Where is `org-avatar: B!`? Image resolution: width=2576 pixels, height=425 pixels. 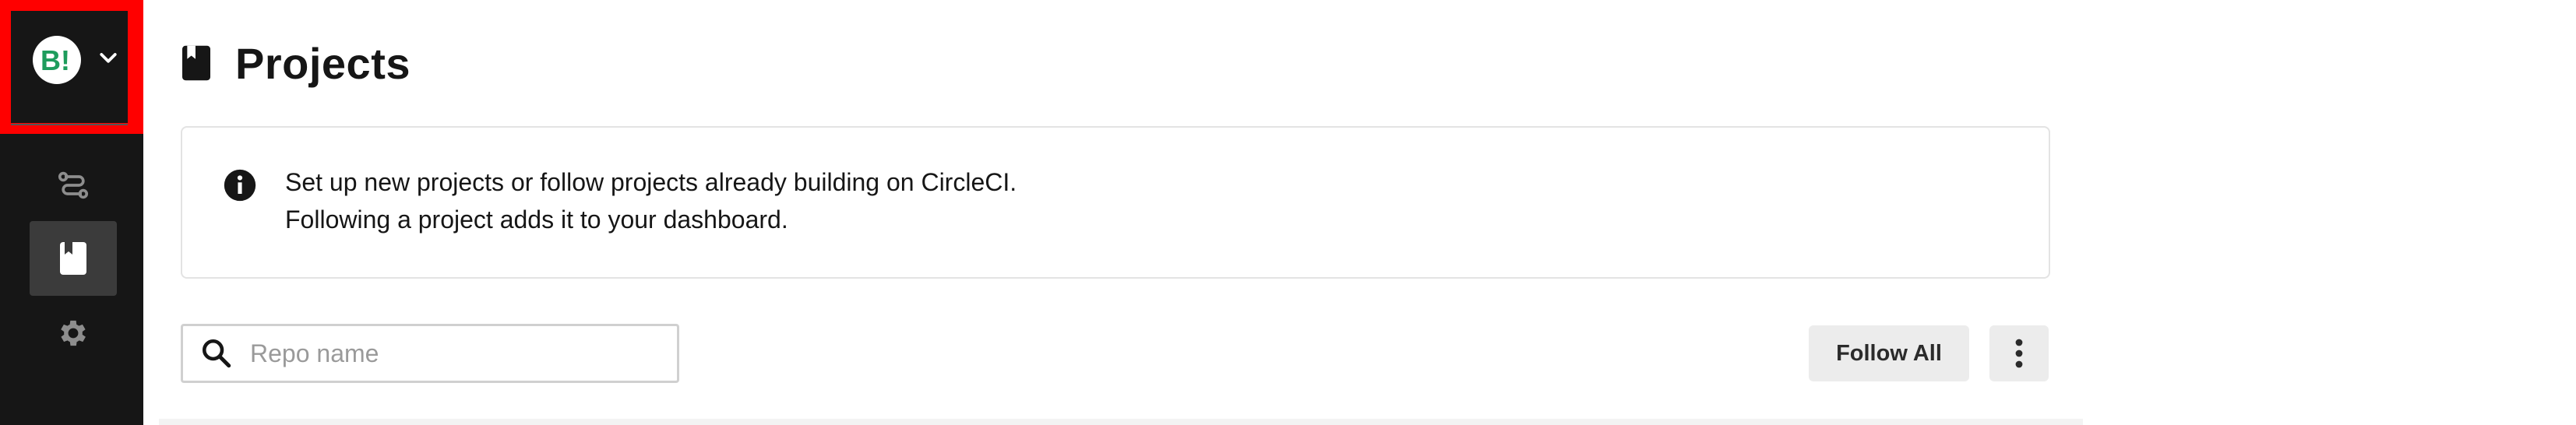
org-avatar: B! is located at coordinates (57, 60).